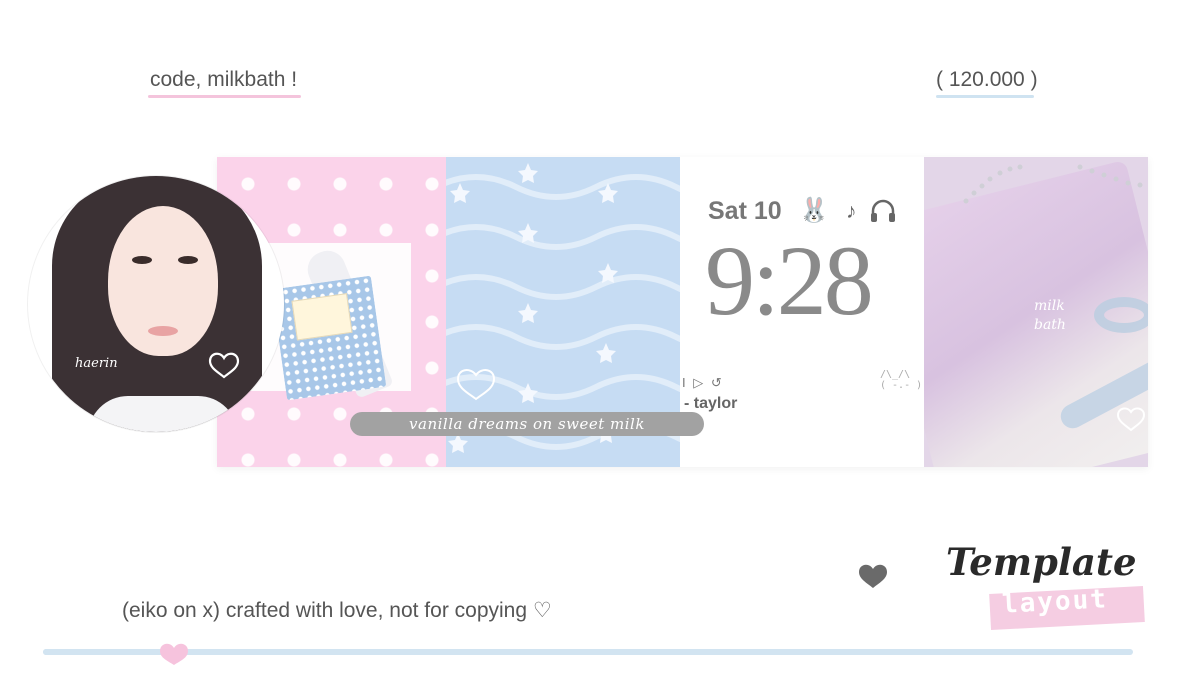 The width and height of the screenshot is (1200, 675). I want to click on progress-fill, so click(108, 652).